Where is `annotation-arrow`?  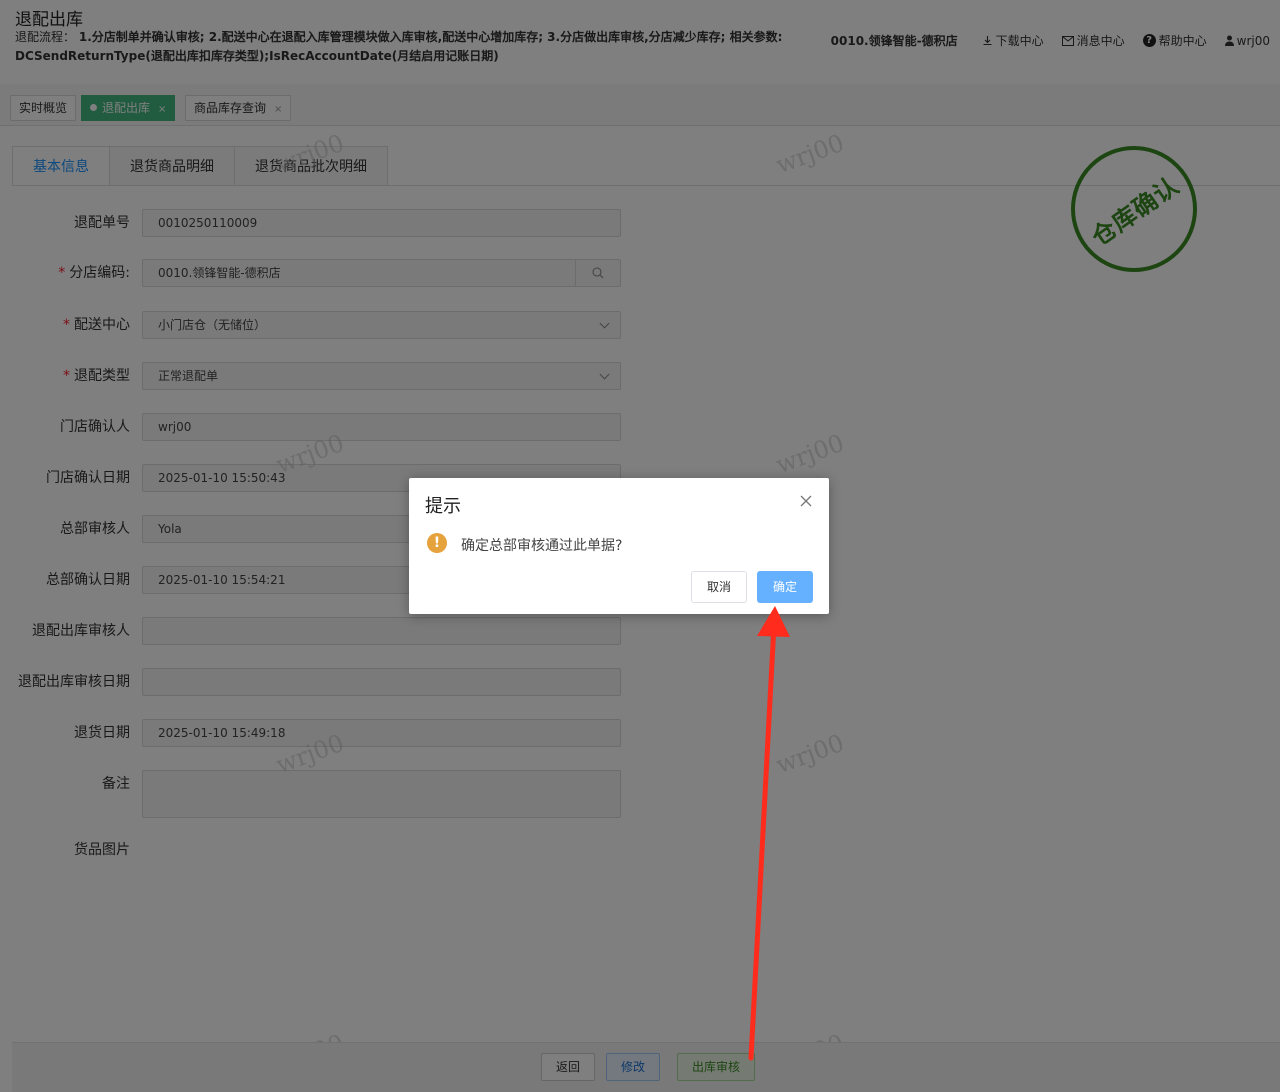 annotation-arrow is located at coordinates (769, 833).